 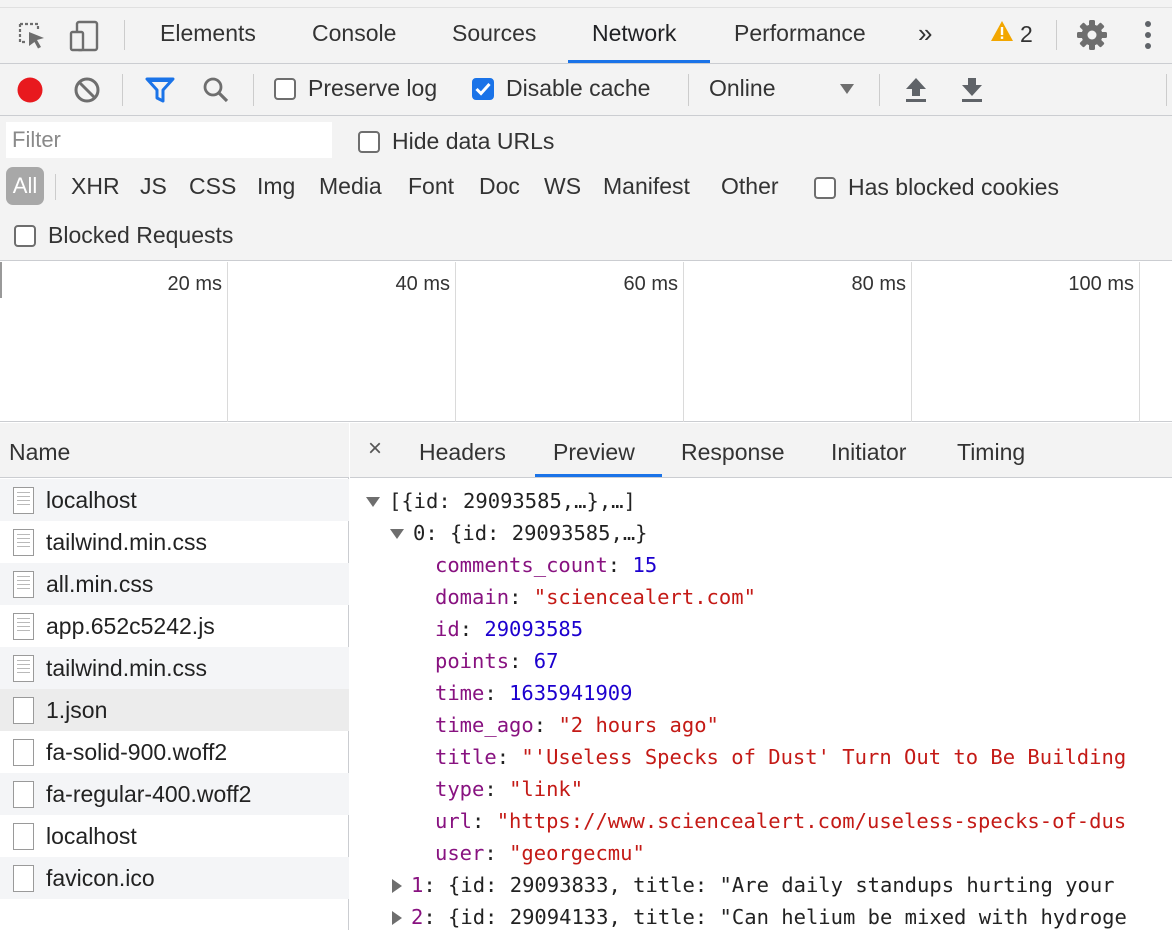 What do you see at coordinates (1011, 34) in the screenshot?
I see `warning-counter: 2` at bounding box center [1011, 34].